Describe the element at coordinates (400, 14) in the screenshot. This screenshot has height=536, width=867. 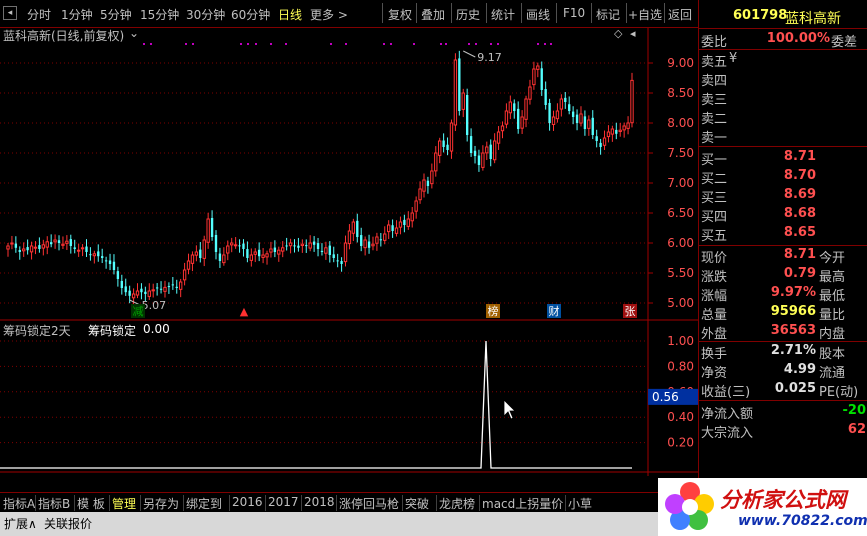
I see `tool-fuquan: 复权` at that location.